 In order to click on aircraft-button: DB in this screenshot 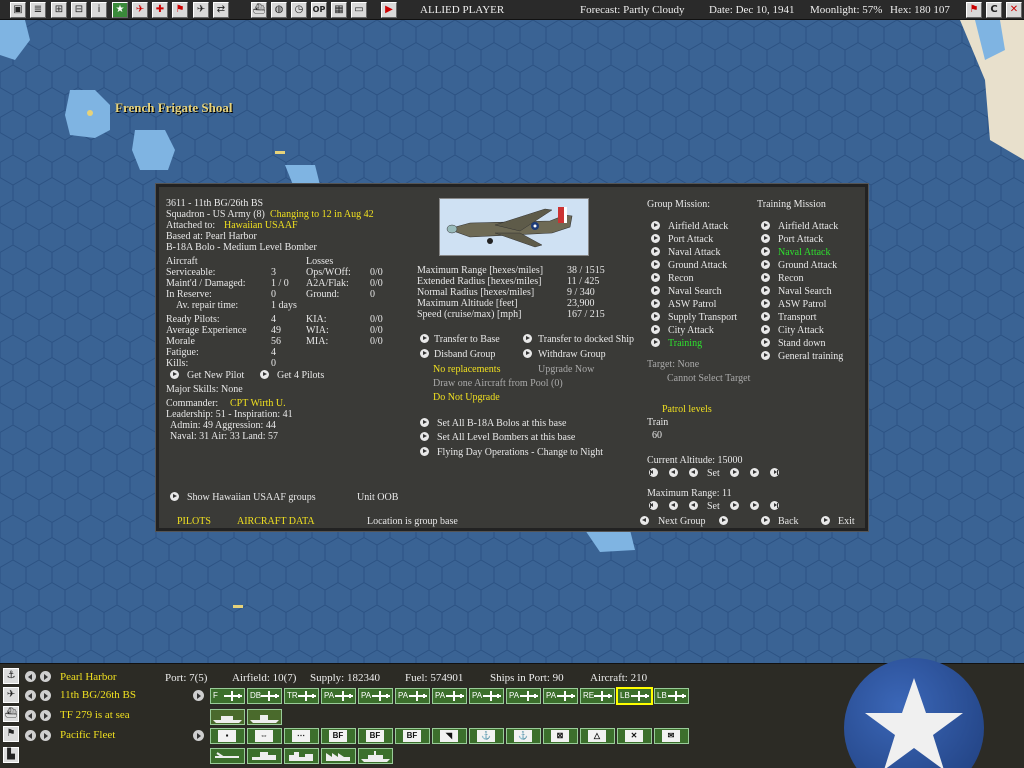, I will do `click(264, 696)`.